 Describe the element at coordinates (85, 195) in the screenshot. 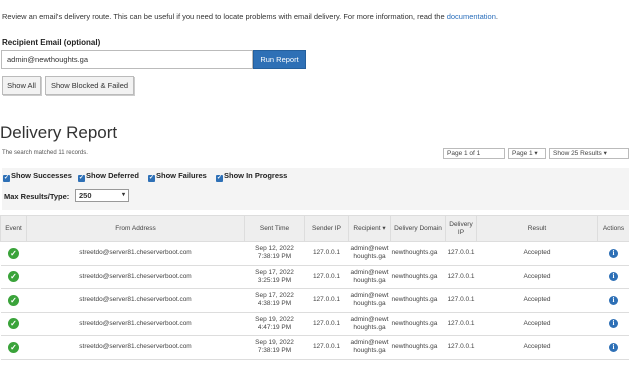

I see `max-results-value: 250` at that location.